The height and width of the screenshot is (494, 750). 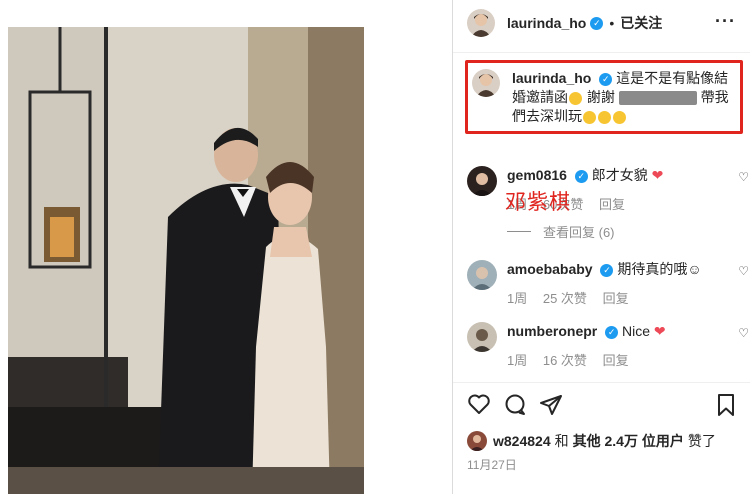 What do you see at coordinates (579, 232) in the screenshot?
I see `view-replies-label: 查看回复 (6)` at bounding box center [579, 232].